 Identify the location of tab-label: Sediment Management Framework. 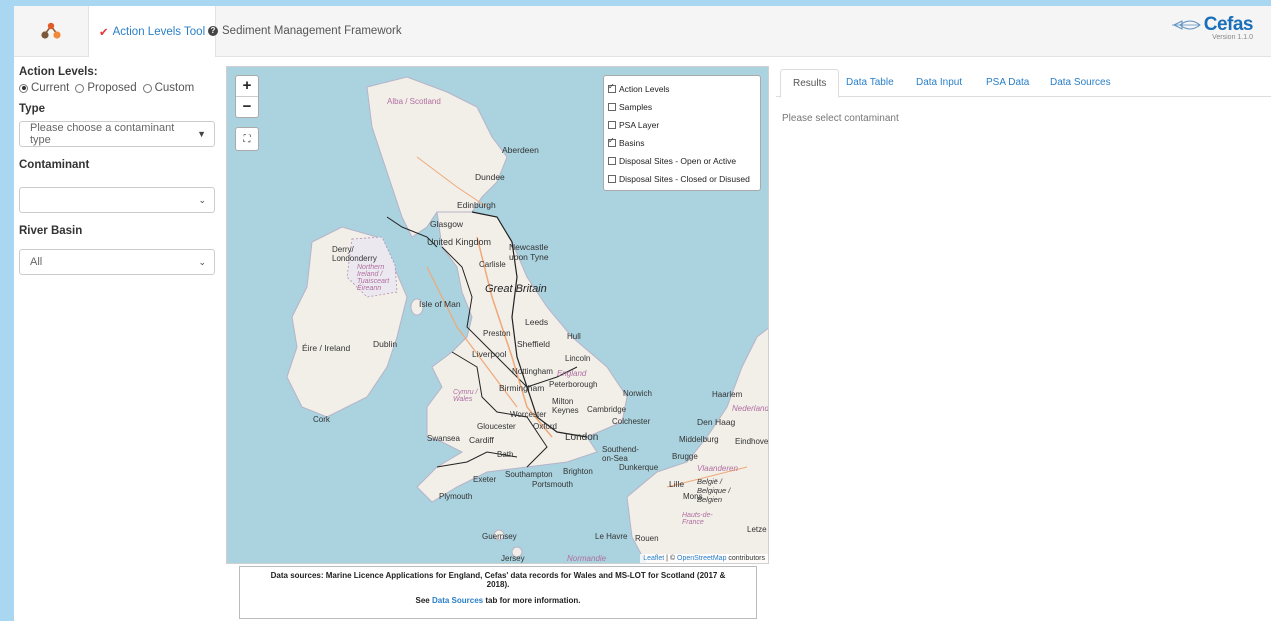
(312, 31).